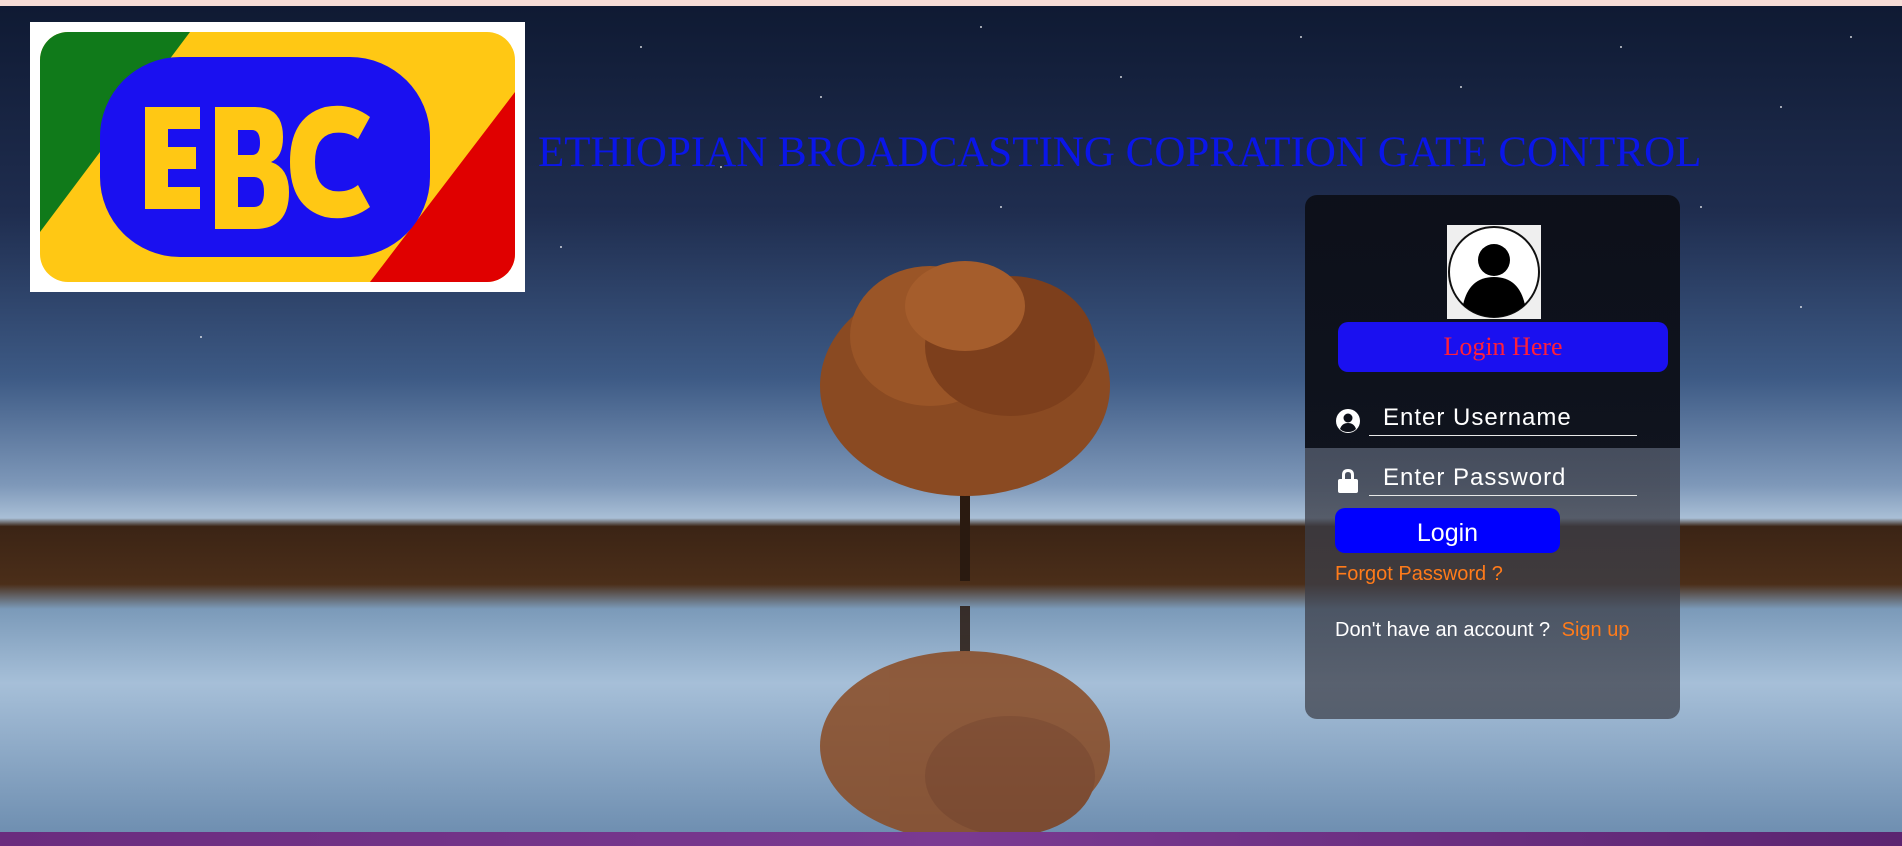 The image size is (1902, 846). Describe the element at coordinates (1443, 630) in the screenshot. I see `no-account-text: Don't have an account ?` at that location.